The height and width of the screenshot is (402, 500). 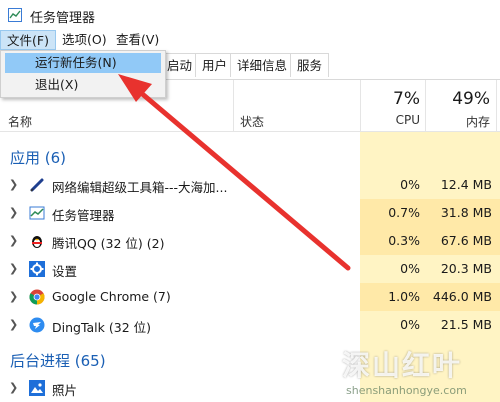 I want to click on app-cpu: 1.0%, so click(x=404, y=296).